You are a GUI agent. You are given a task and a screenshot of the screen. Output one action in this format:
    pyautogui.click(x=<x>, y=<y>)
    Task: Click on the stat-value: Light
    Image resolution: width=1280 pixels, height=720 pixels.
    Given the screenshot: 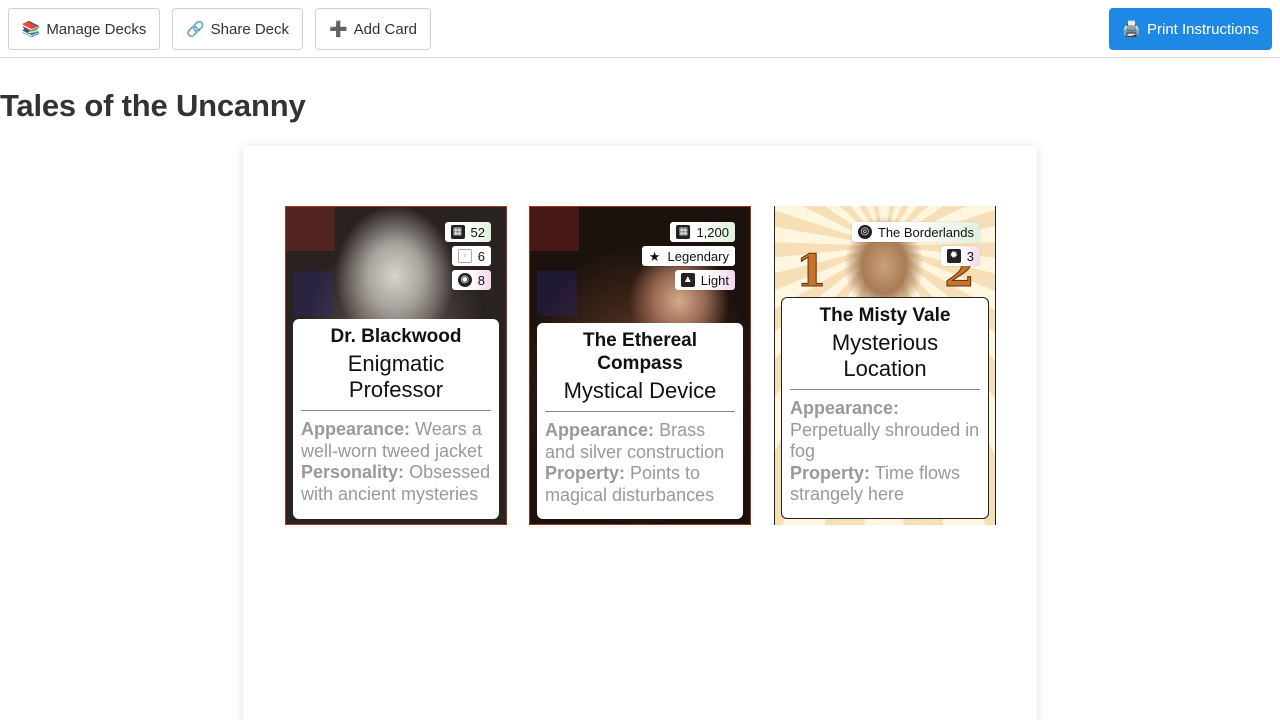 What is the action you would take?
    pyautogui.click(x=714, y=280)
    